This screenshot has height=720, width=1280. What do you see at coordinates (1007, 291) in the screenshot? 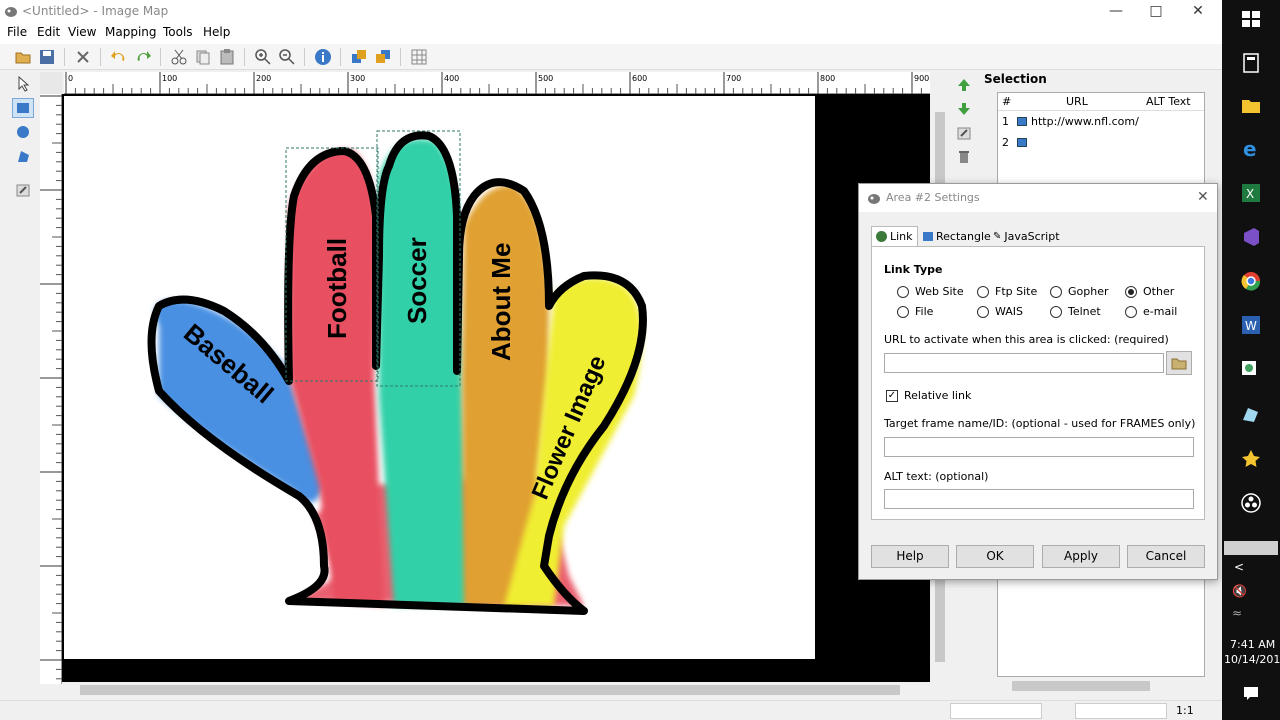
I see `radio-ftp-site: Ftp Site` at bounding box center [1007, 291].